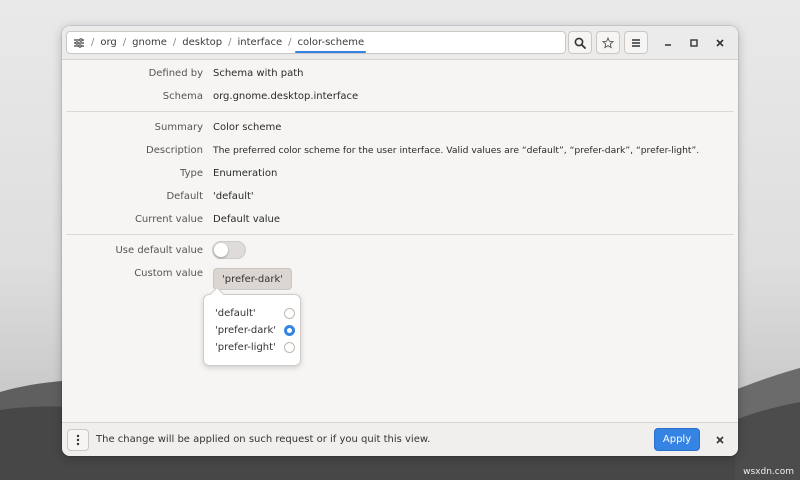  What do you see at coordinates (233, 196) in the screenshot?
I see `default-value: 'default'` at bounding box center [233, 196].